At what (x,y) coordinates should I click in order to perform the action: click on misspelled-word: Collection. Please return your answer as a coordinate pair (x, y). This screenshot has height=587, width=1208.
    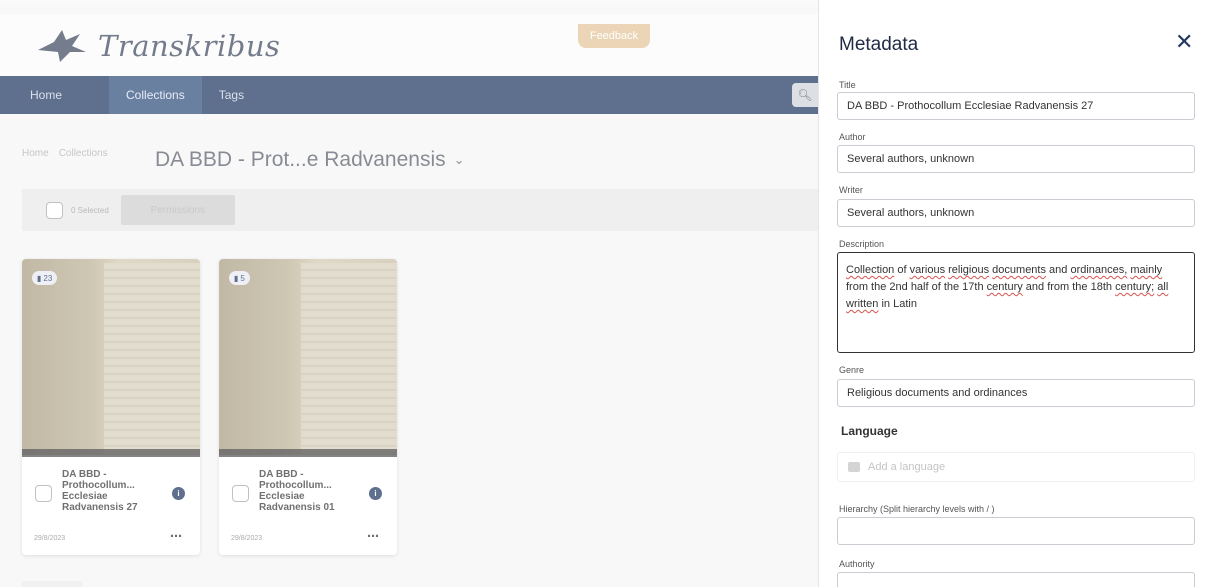
    Looking at the image, I should click on (870, 270).